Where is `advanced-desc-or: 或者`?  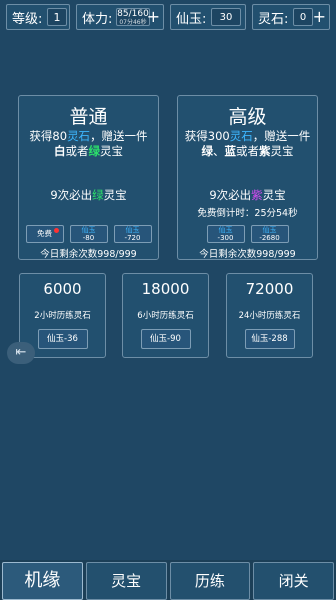
advanced-desc-or: 或者 is located at coordinates (247, 151).